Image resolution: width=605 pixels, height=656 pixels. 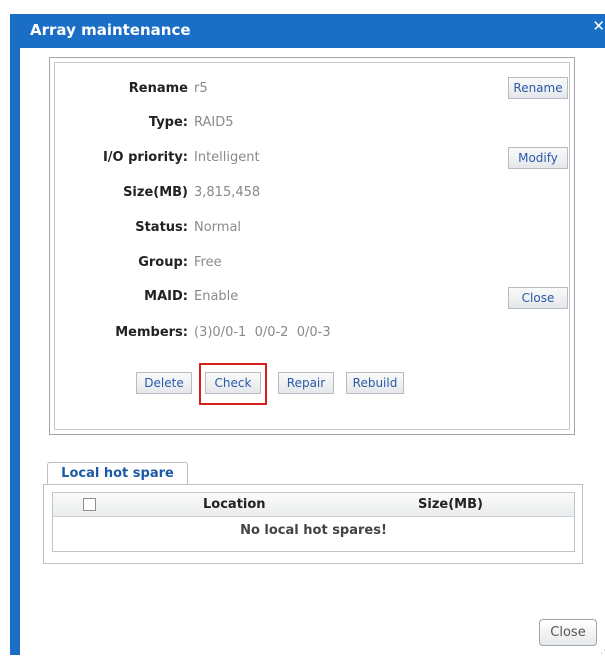 I want to click on maid-value: Enable, so click(x=216, y=296).